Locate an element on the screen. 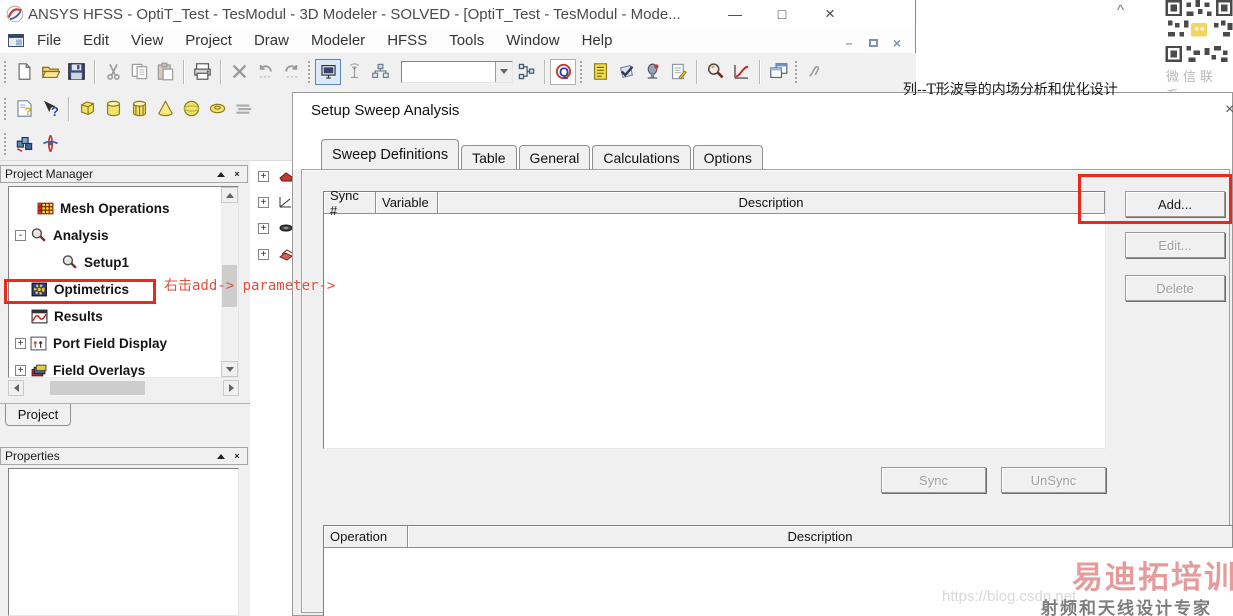 Image resolution: width=1233 pixels, height=616 pixels. boundaries-icon is located at coordinates (24, 144).